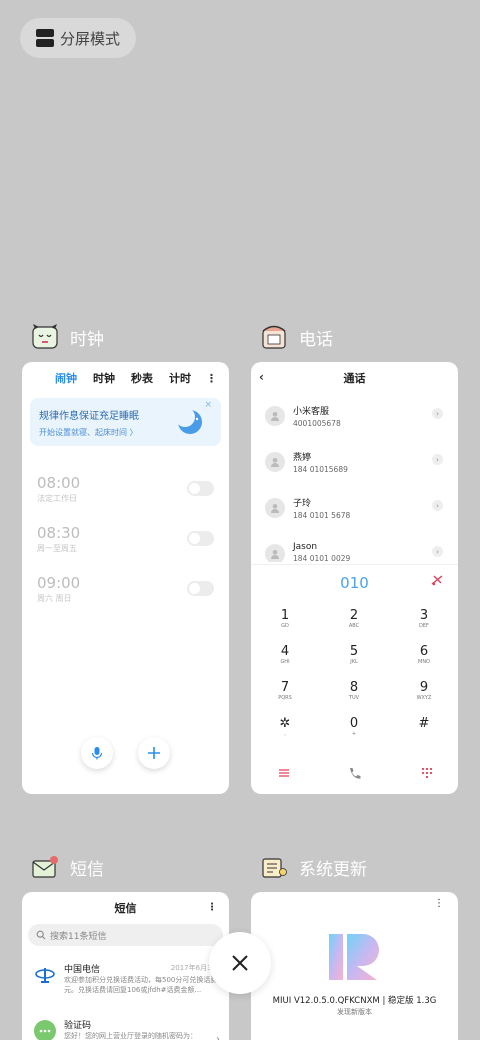  I want to click on key-digit: ✲, so click(285, 723).